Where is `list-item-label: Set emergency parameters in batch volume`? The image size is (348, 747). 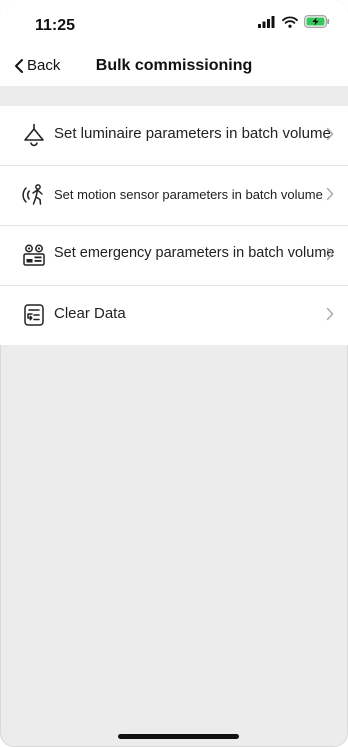 list-item-label: Set emergency parameters in batch volume is located at coordinates (194, 253).